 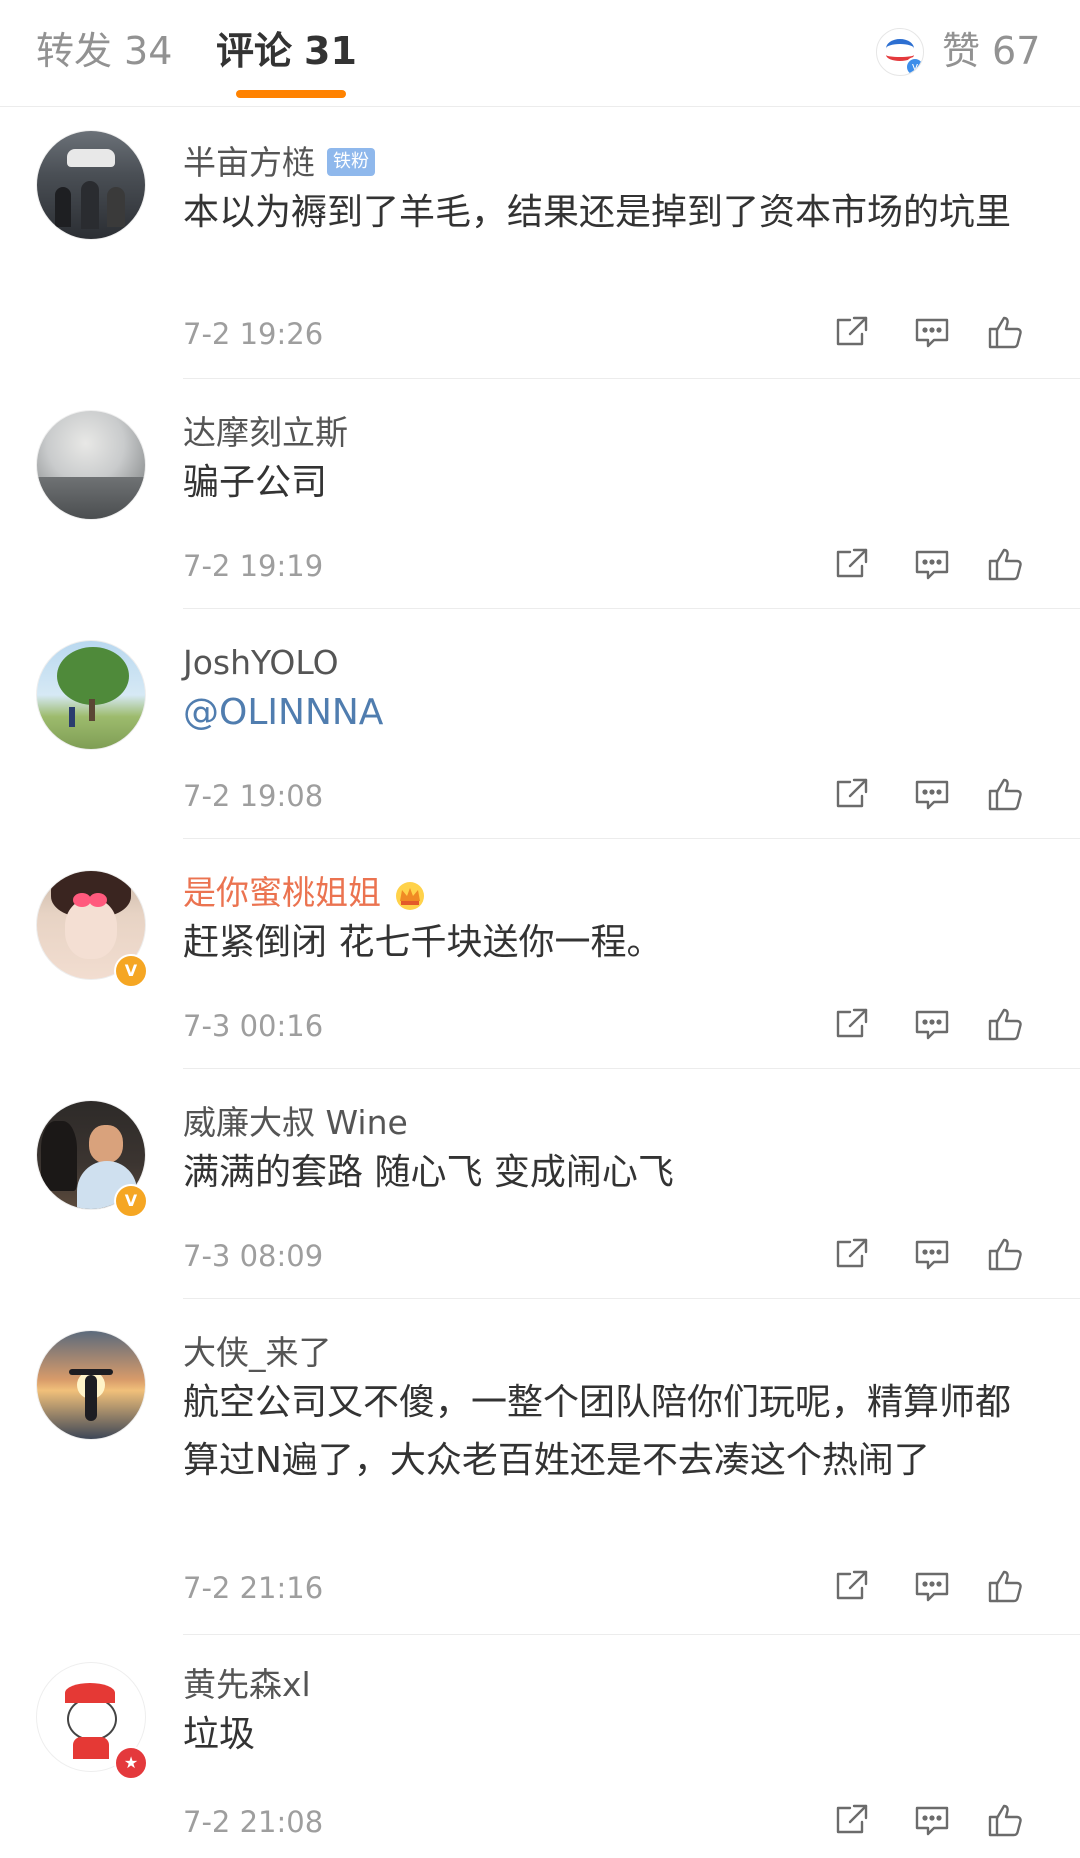 What do you see at coordinates (991, 51) in the screenshot?
I see `tab-like: 赞 67` at bounding box center [991, 51].